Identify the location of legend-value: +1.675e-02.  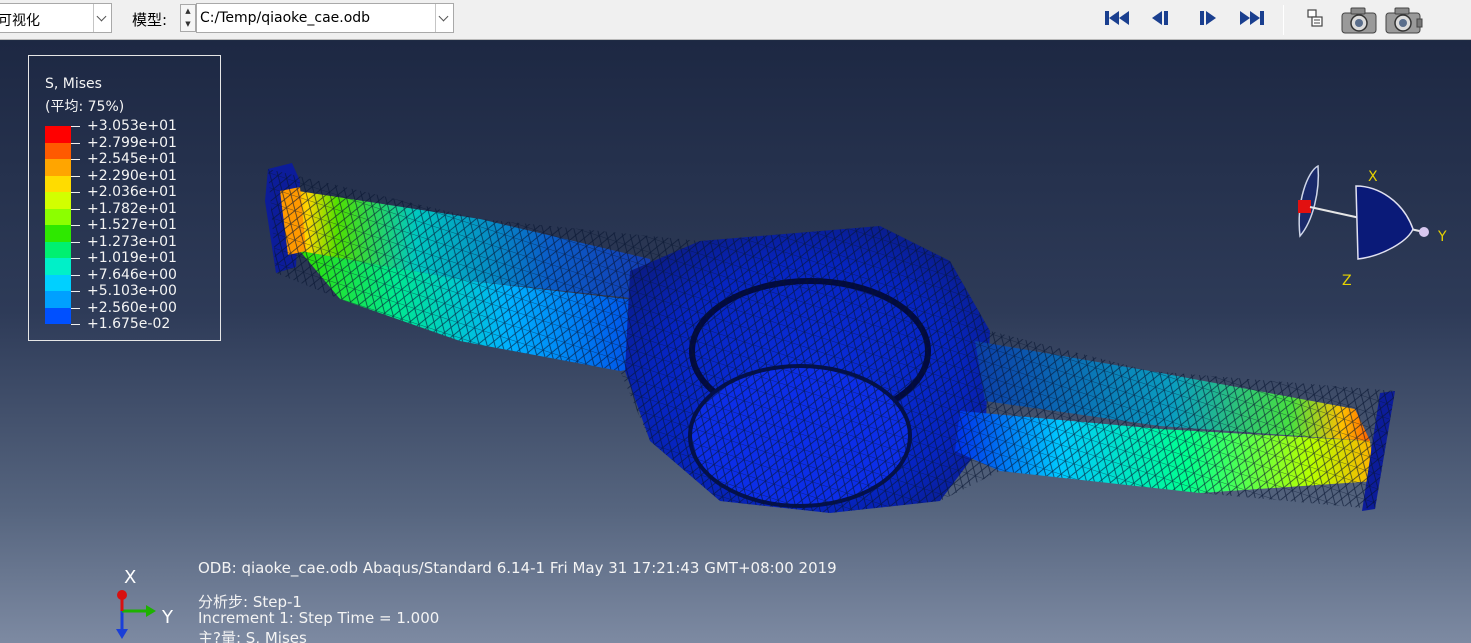
(129, 324).